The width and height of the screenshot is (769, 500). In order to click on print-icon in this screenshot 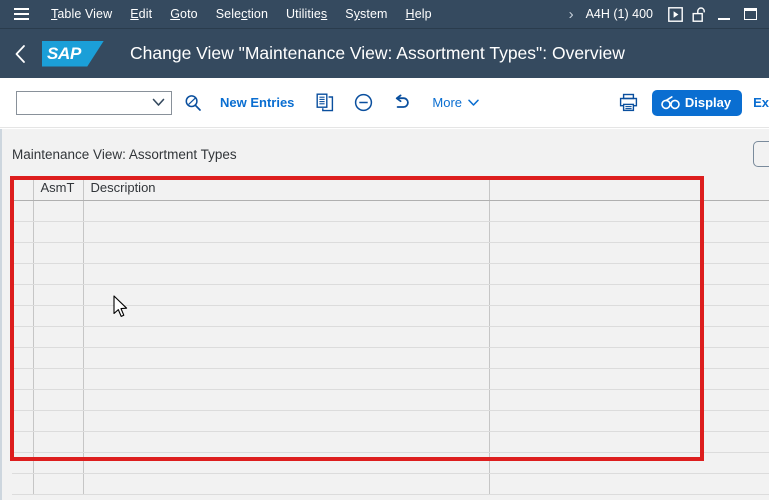, I will do `click(629, 103)`.